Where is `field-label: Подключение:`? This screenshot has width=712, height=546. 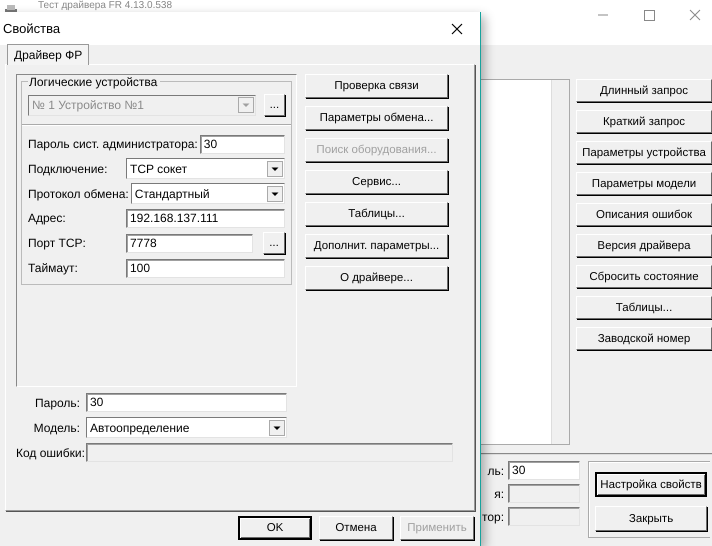 field-label: Подключение: is located at coordinates (68, 169).